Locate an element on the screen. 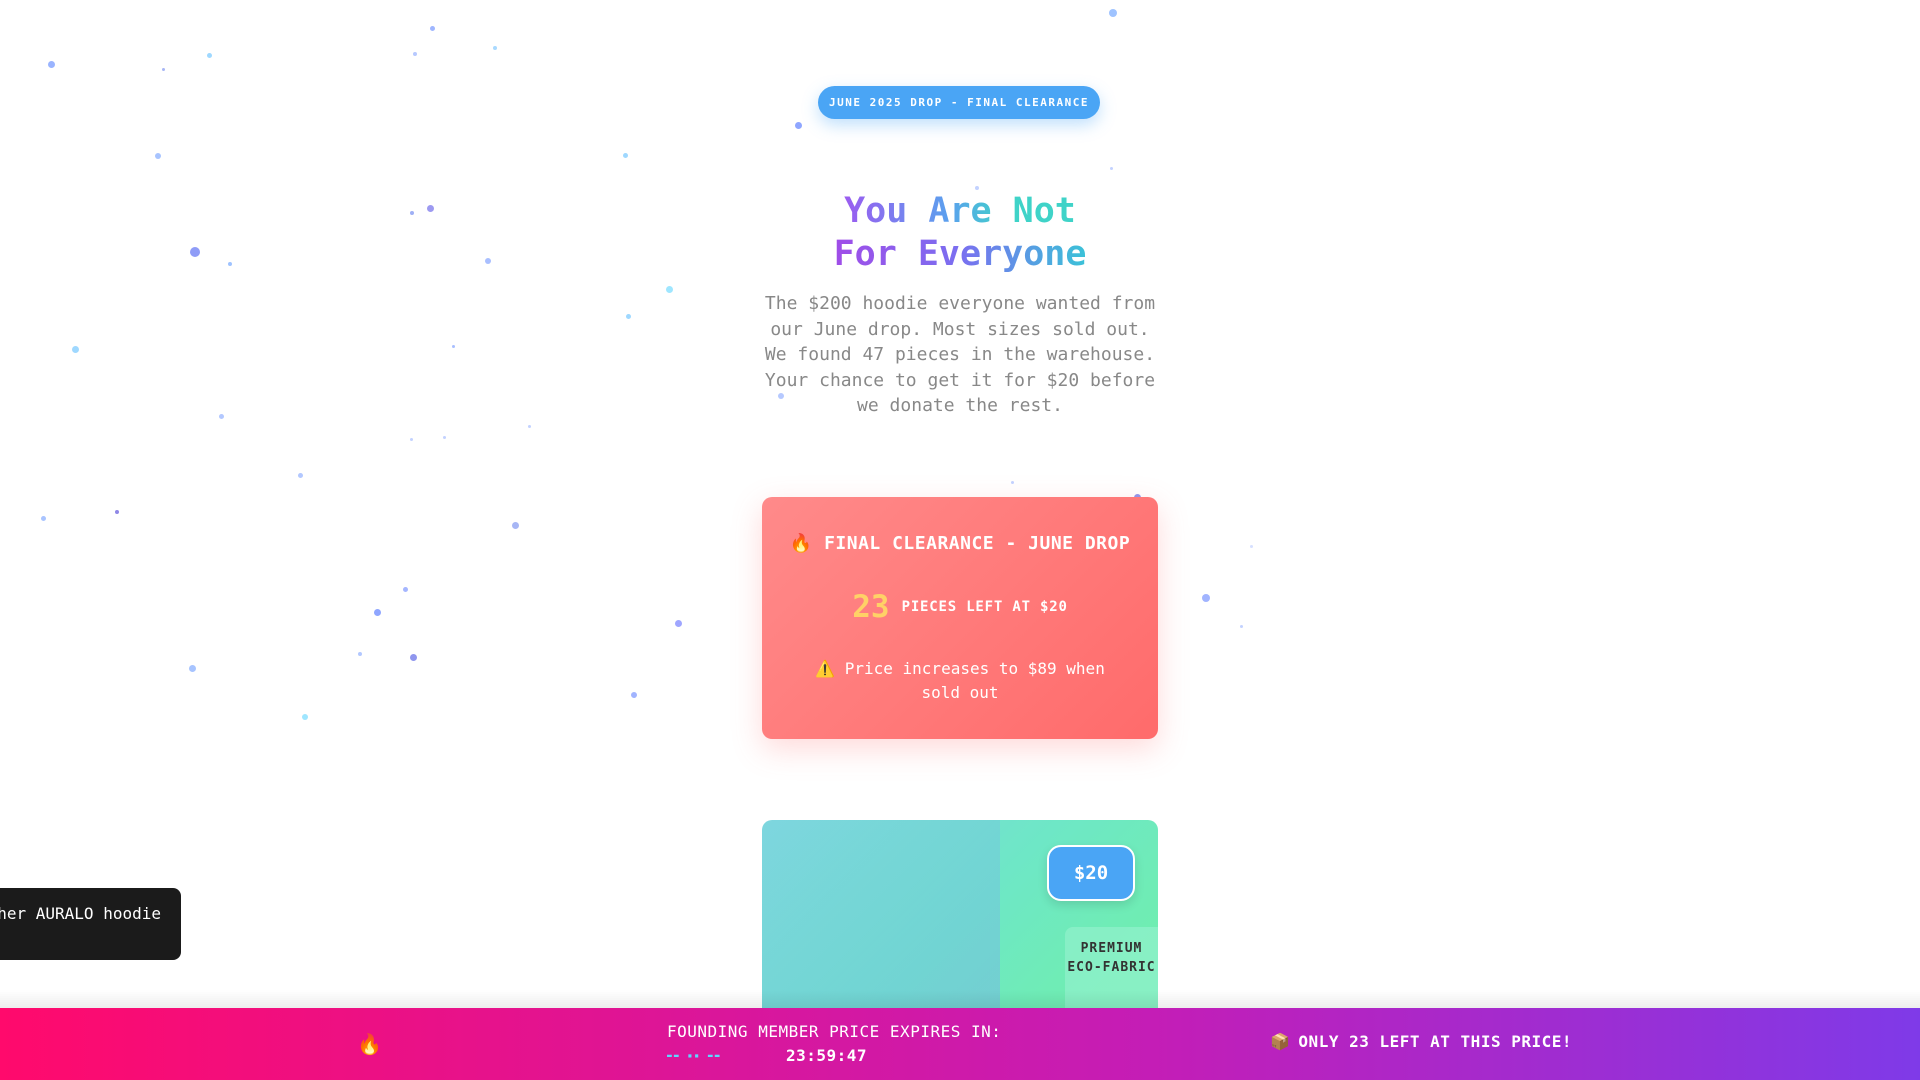 The width and height of the screenshot is (1920, 1080). price-warning-text: Price increases to $89 when sold out is located at coordinates (974, 680).